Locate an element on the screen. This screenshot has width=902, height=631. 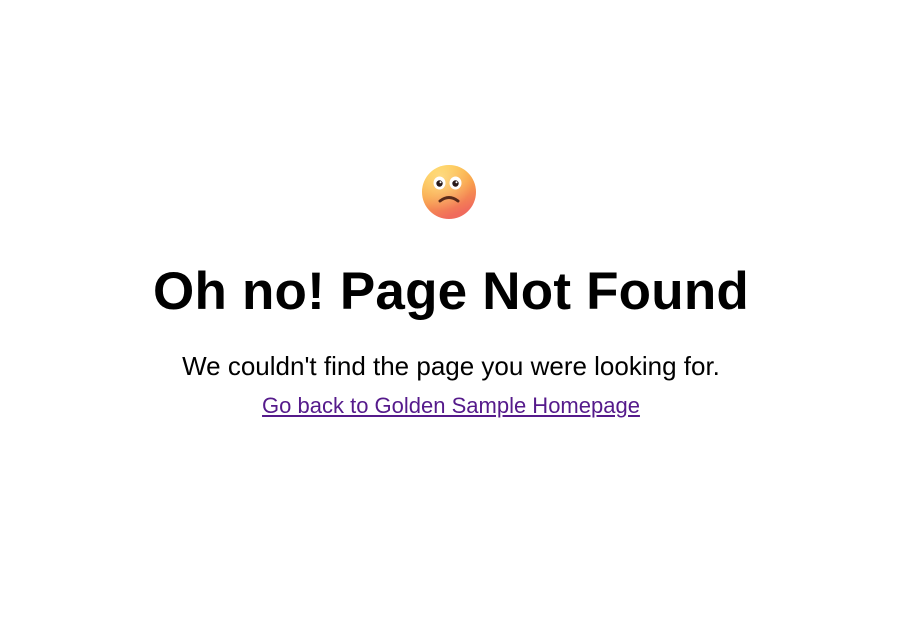
page-title: Oh no! Page Not Found is located at coordinates (451, 291).